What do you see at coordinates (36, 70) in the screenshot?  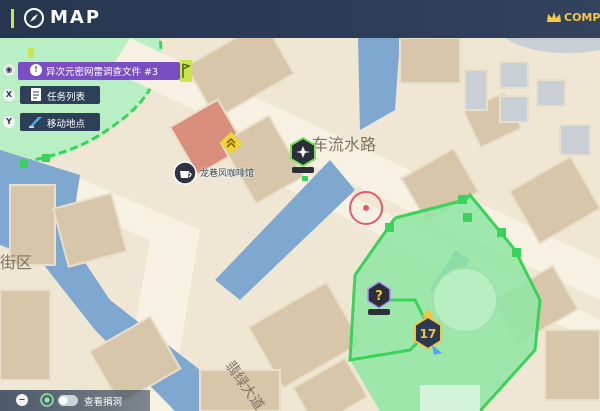 I see `exclamation-icon: !` at bounding box center [36, 70].